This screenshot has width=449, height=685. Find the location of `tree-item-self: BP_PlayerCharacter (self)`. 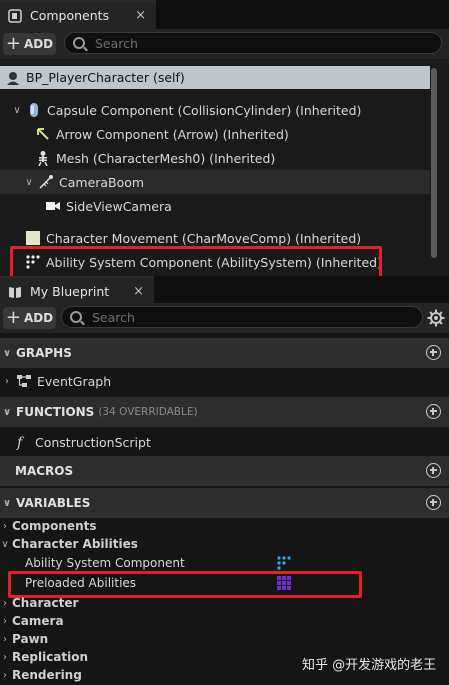

tree-item-self: BP_PlayerCharacter (self) is located at coordinates (215, 77).